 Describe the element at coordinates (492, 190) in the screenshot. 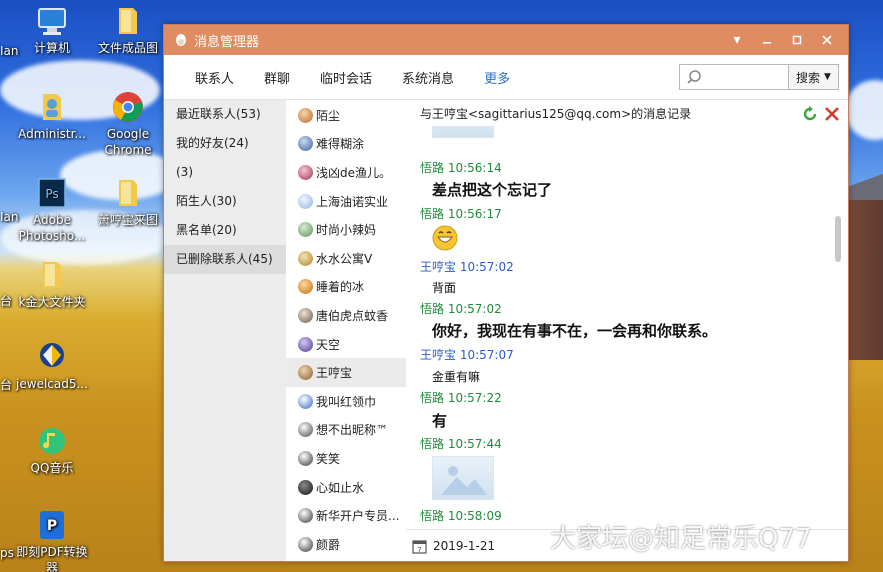

I see `message-text: 差点把这个忘记了` at that location.